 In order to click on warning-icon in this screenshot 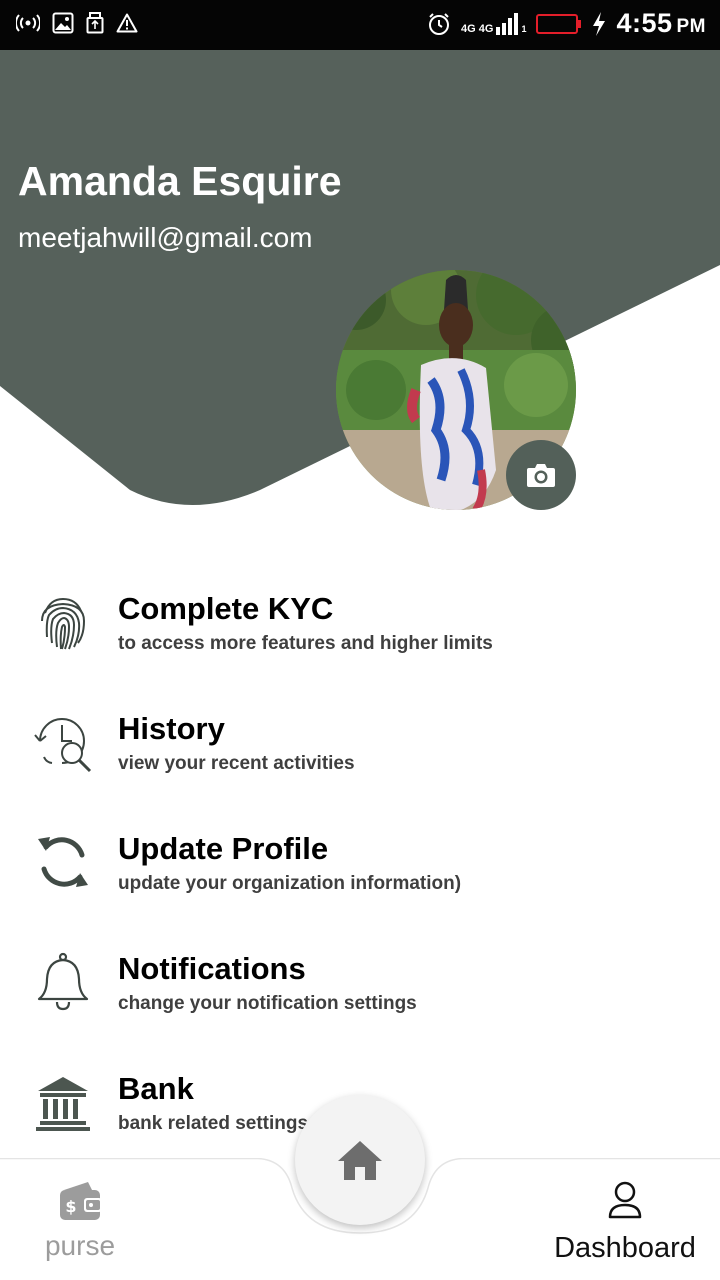, I will do `click(127, 23)`.